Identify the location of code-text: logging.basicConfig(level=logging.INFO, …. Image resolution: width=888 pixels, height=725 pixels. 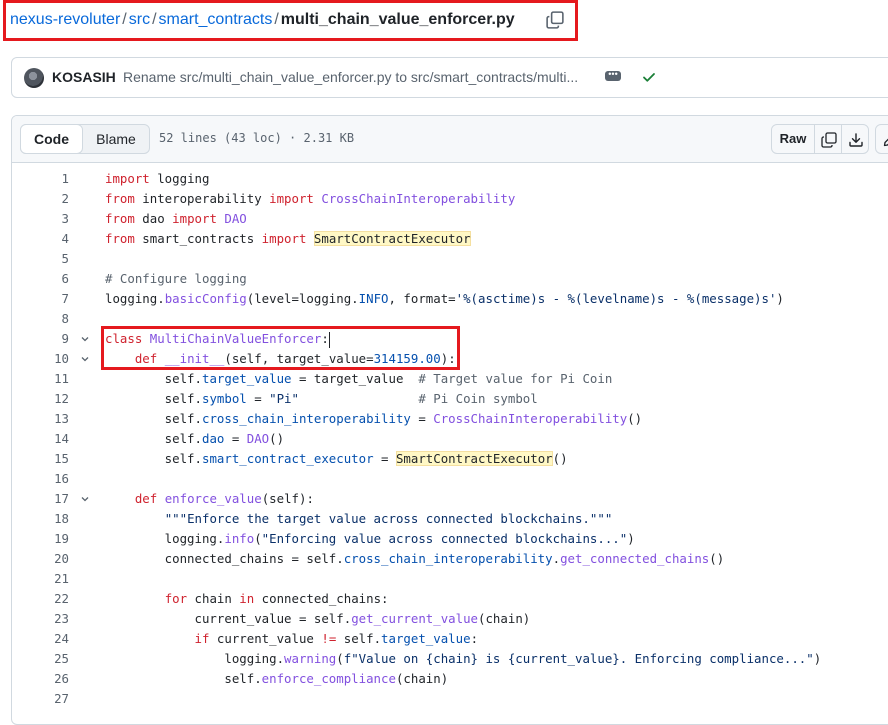
(444, 299).